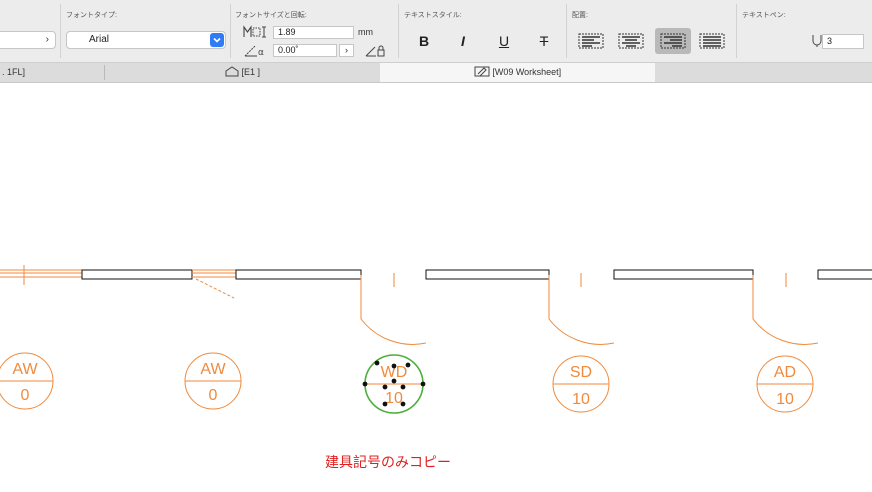 The height and width of the screenshot is (492, 872). What do you see at coordinates (217, 40) in the screenshot?
I see `chevron-down-icon` at bounding box center [217, 40].